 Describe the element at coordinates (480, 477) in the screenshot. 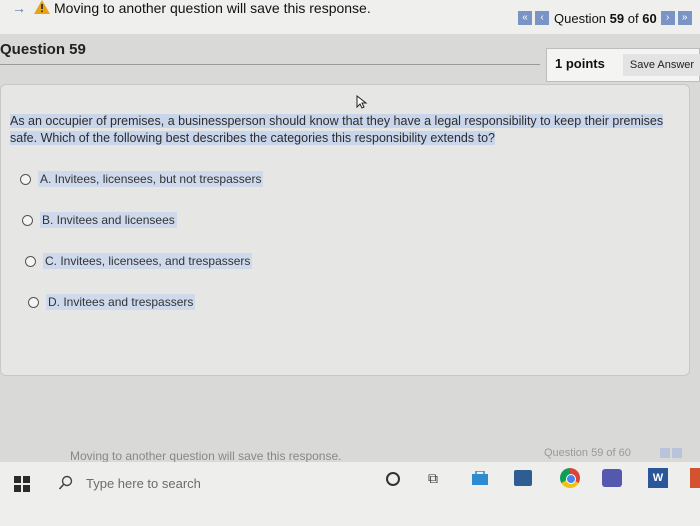

I see `store-icon` at that location.